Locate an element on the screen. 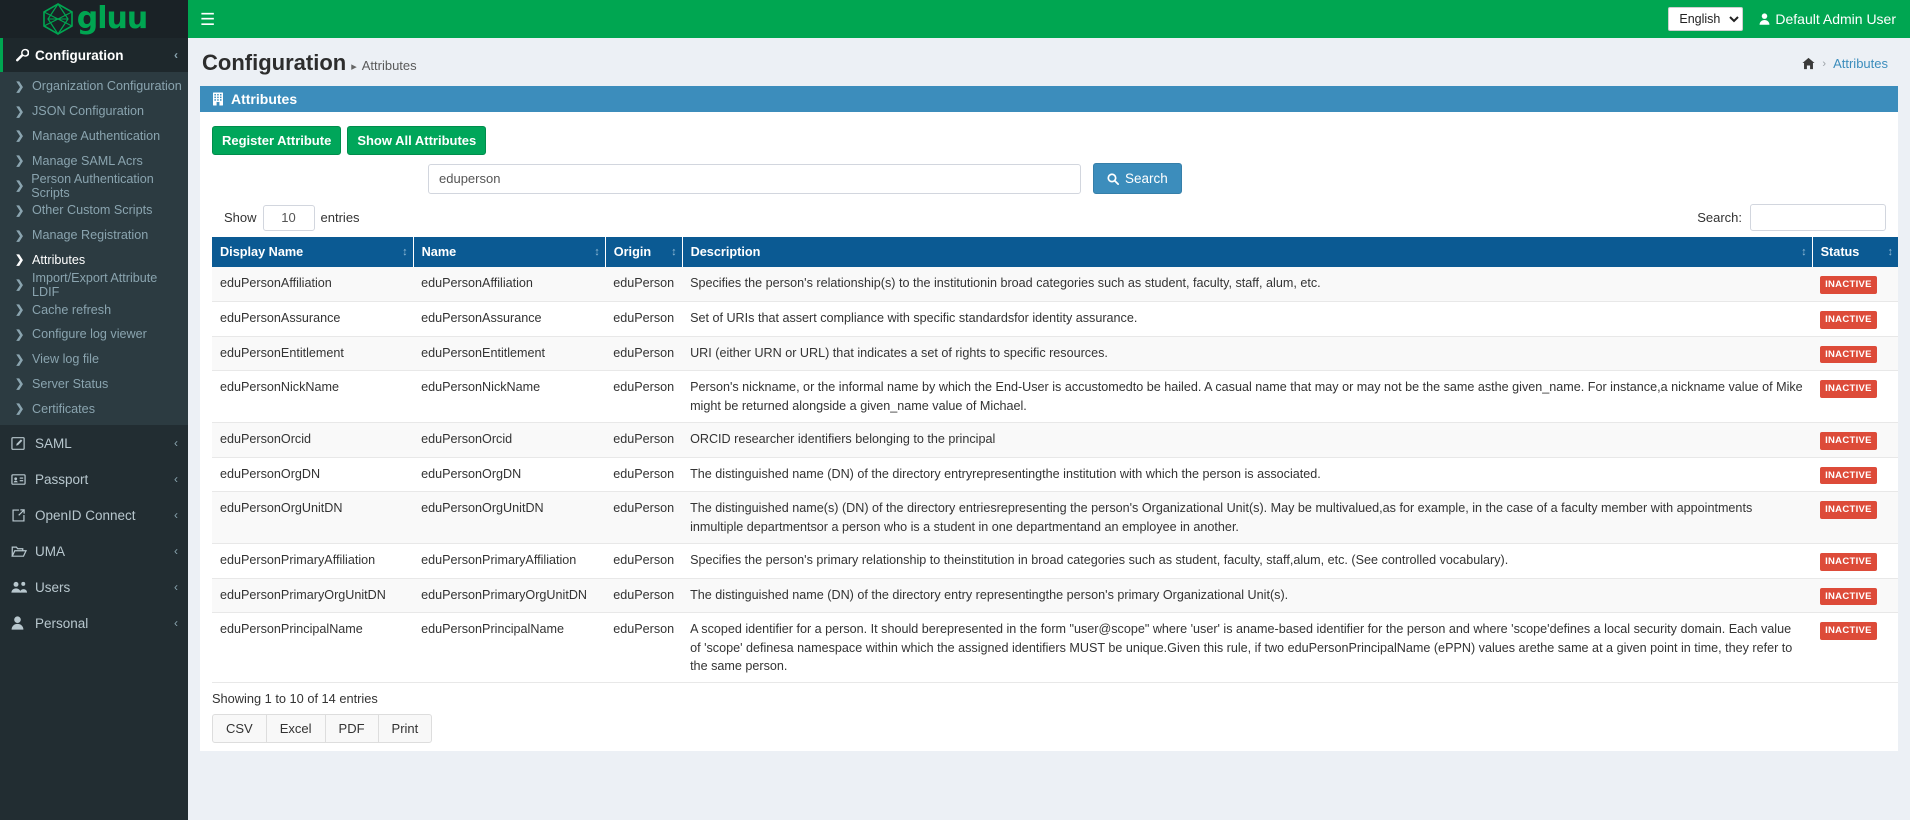 This screenshot has width=1910, height=820. sidebar-item-personal: Personal ‹ is located at coordinates (94, 623).